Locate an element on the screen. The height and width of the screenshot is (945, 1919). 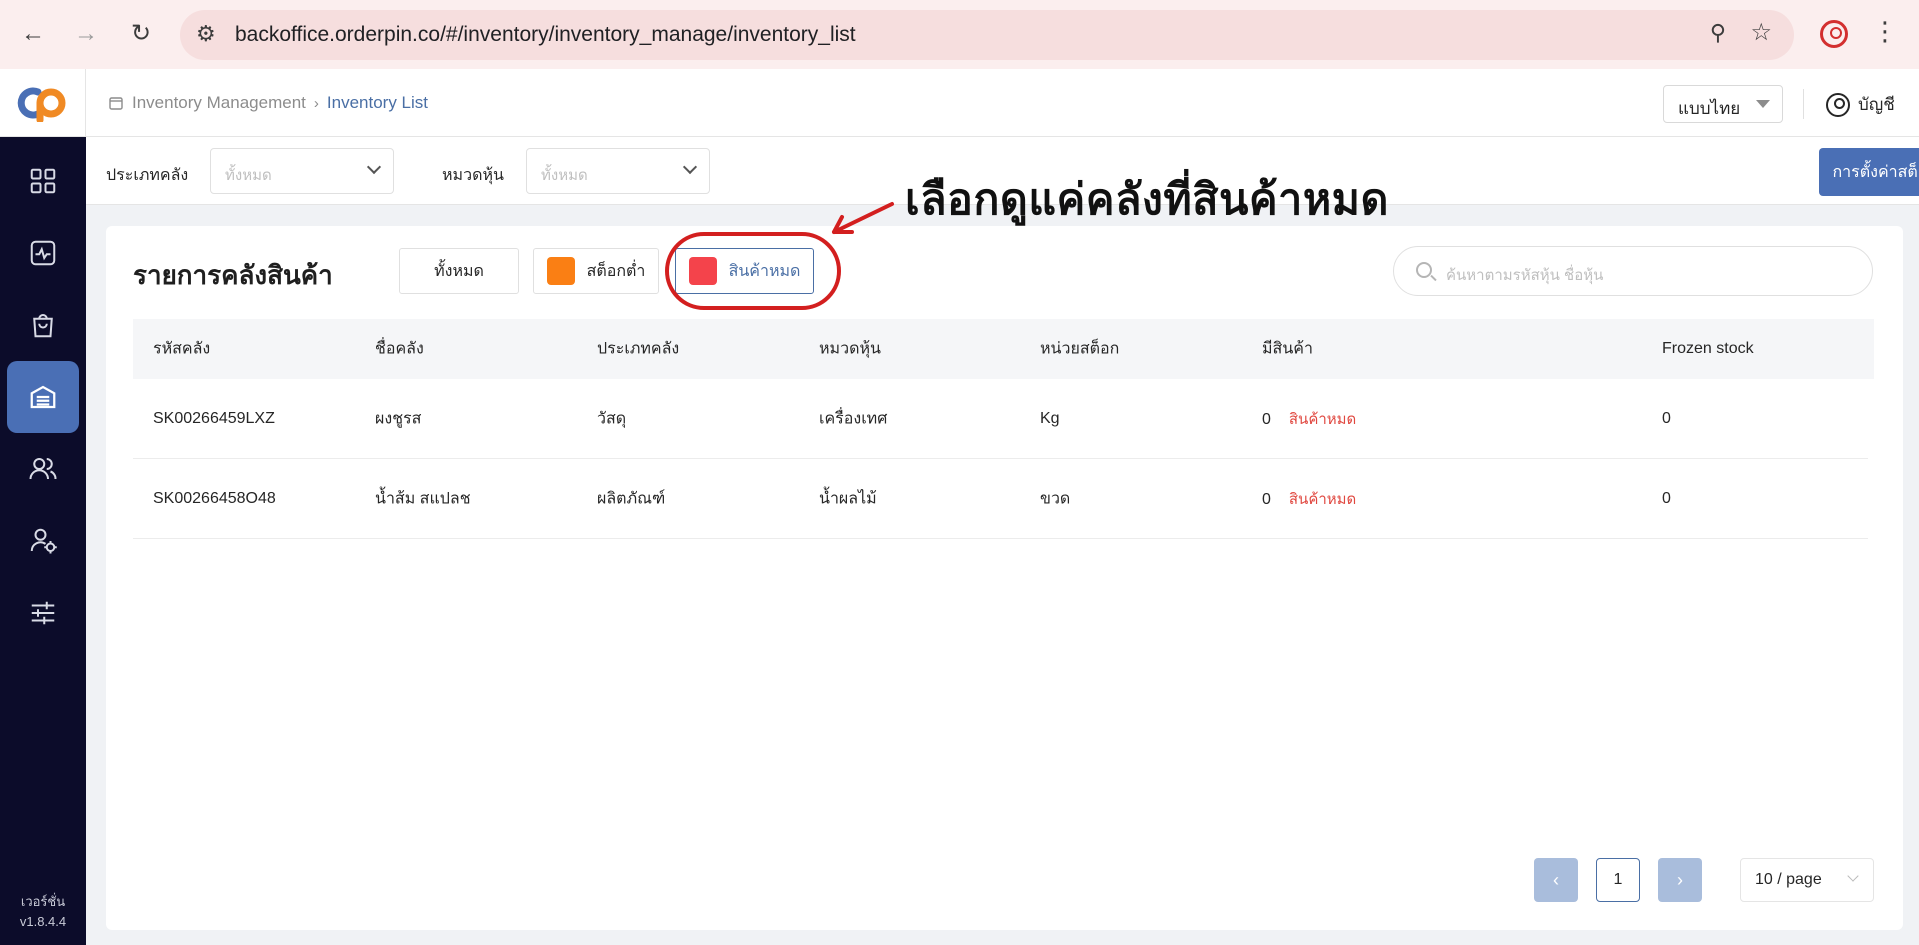
sidebar-item-customers is located at coordinates (43, 469).